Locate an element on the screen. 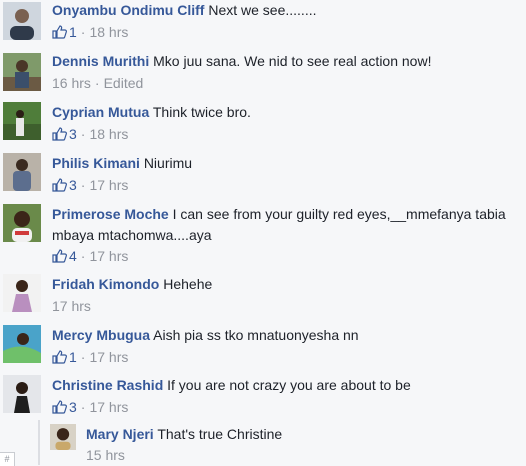 This screenshot has width=526, height=466. comment-meta: 1 · 17 hrs is located at coordinates (90, 357).